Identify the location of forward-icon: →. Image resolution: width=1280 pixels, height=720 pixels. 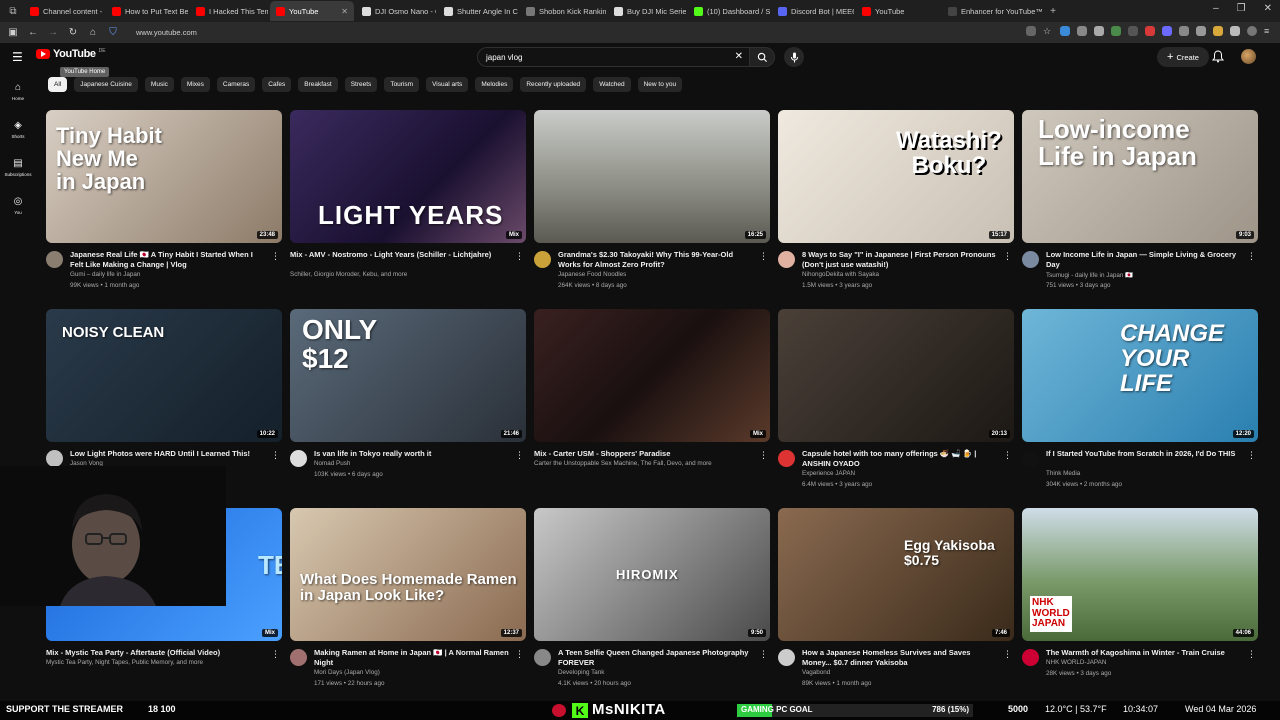
(53, 32).